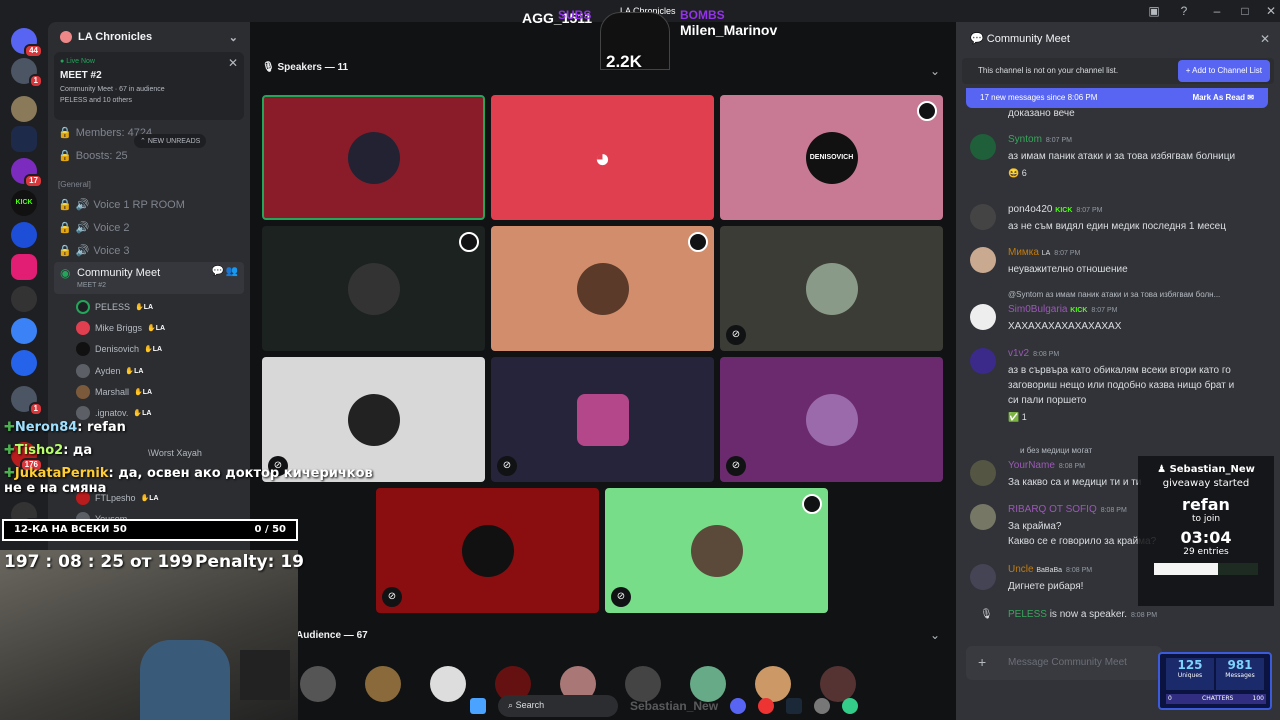 The width and height of the screenshot is (1280, 720). Describe the element at coordinates (305, 67) in the screenshot. I see `speakers-header: 🎙 Speakers — 11` at that location.